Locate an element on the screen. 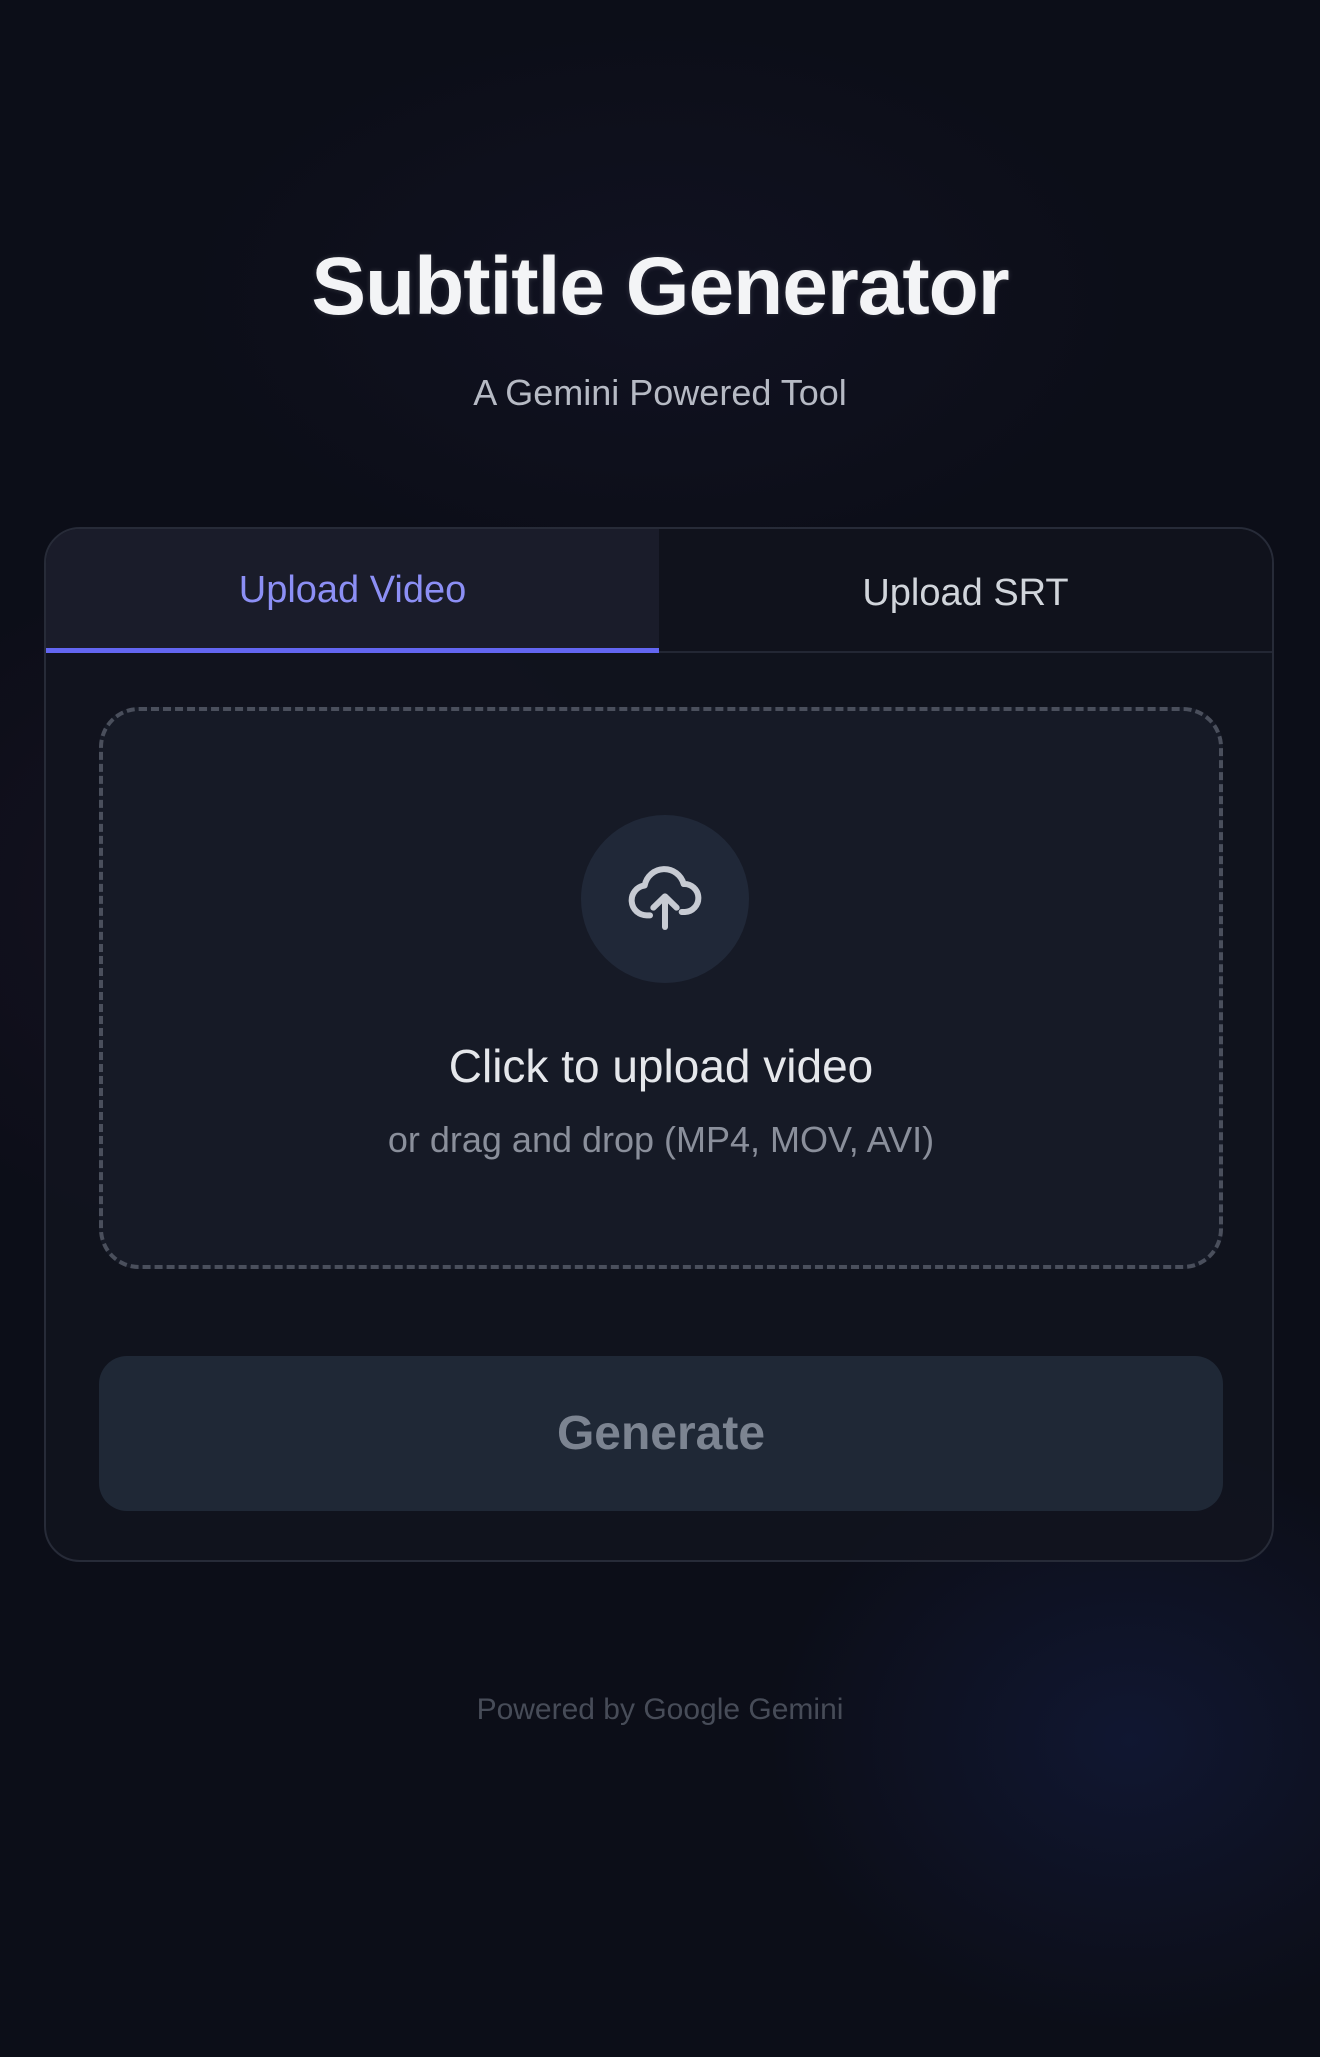 The height and width of the screenshot is (2057, 1320). page-subtitle: A Gemini Powered Tool is located at coordinates (660, 392).